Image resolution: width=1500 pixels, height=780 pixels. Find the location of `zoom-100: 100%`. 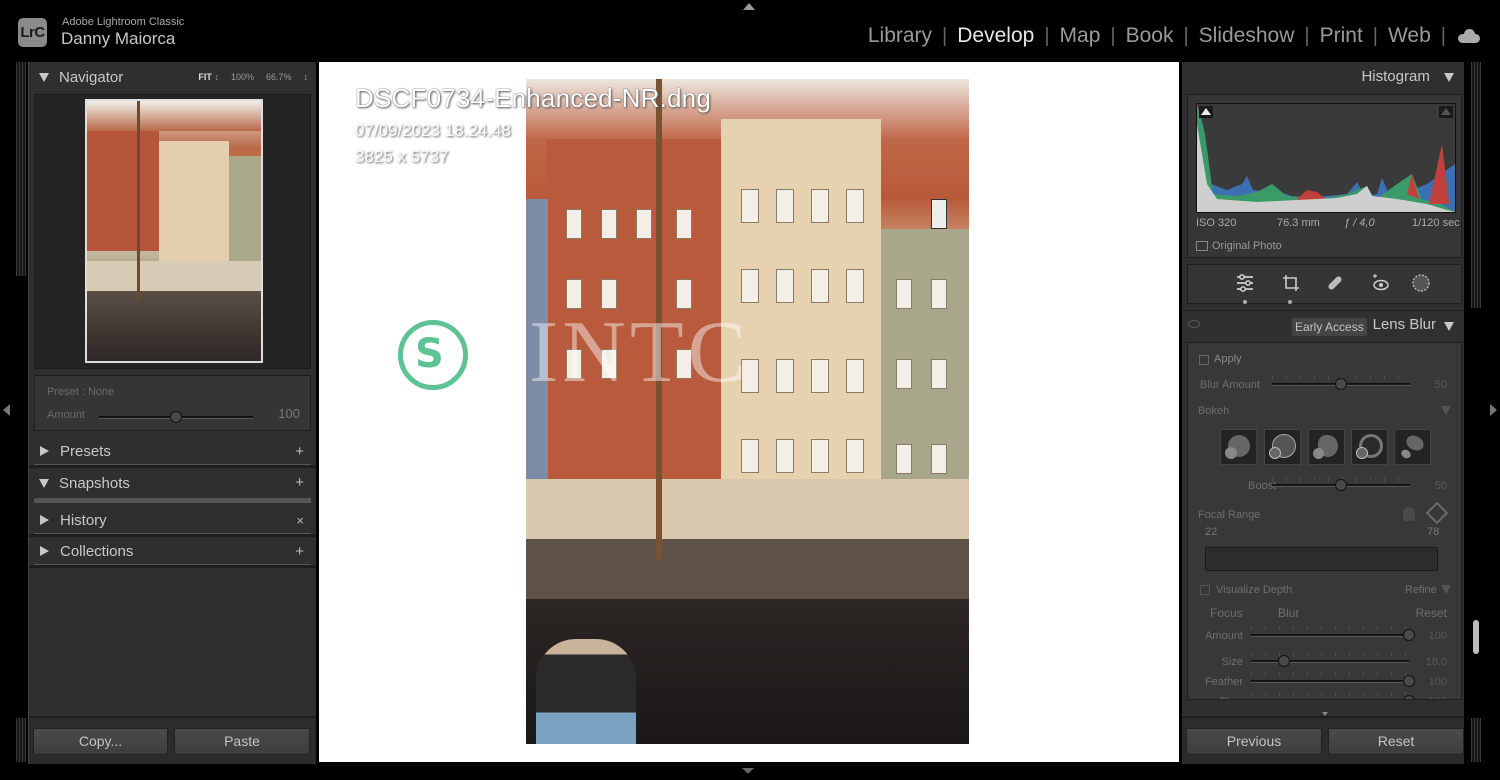

zoom-100: 100% is located at coordinates (242, 77).